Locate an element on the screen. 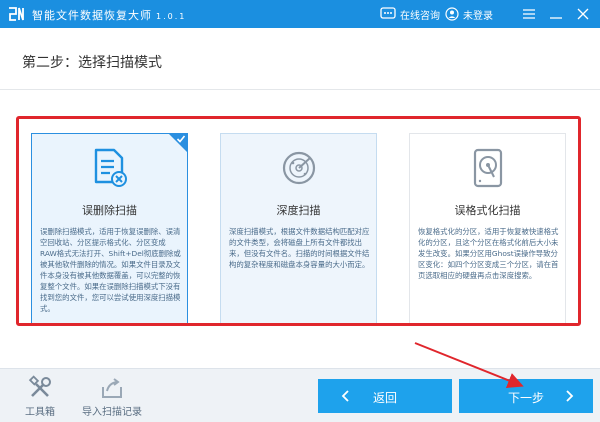 The image size is (600, 422). app-version: 1.0.1 is located at coordinates (171, 16).